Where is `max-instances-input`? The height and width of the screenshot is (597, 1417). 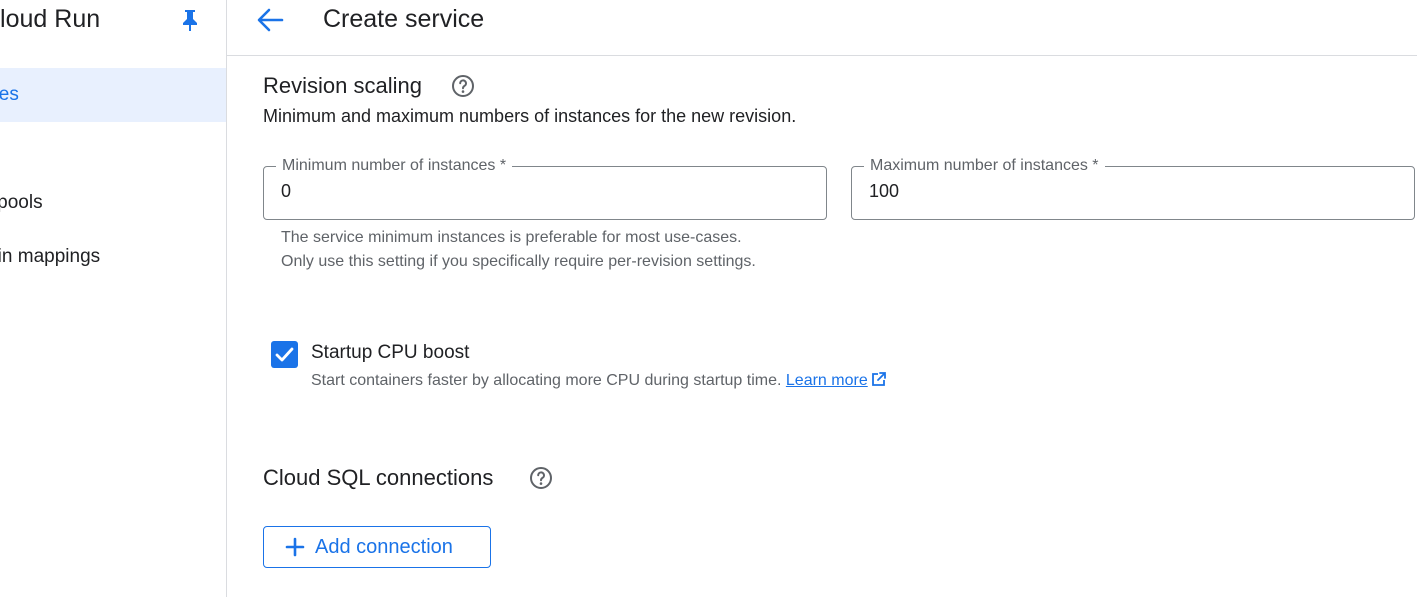 max-instances-input is located at coordinates (1122, 191).